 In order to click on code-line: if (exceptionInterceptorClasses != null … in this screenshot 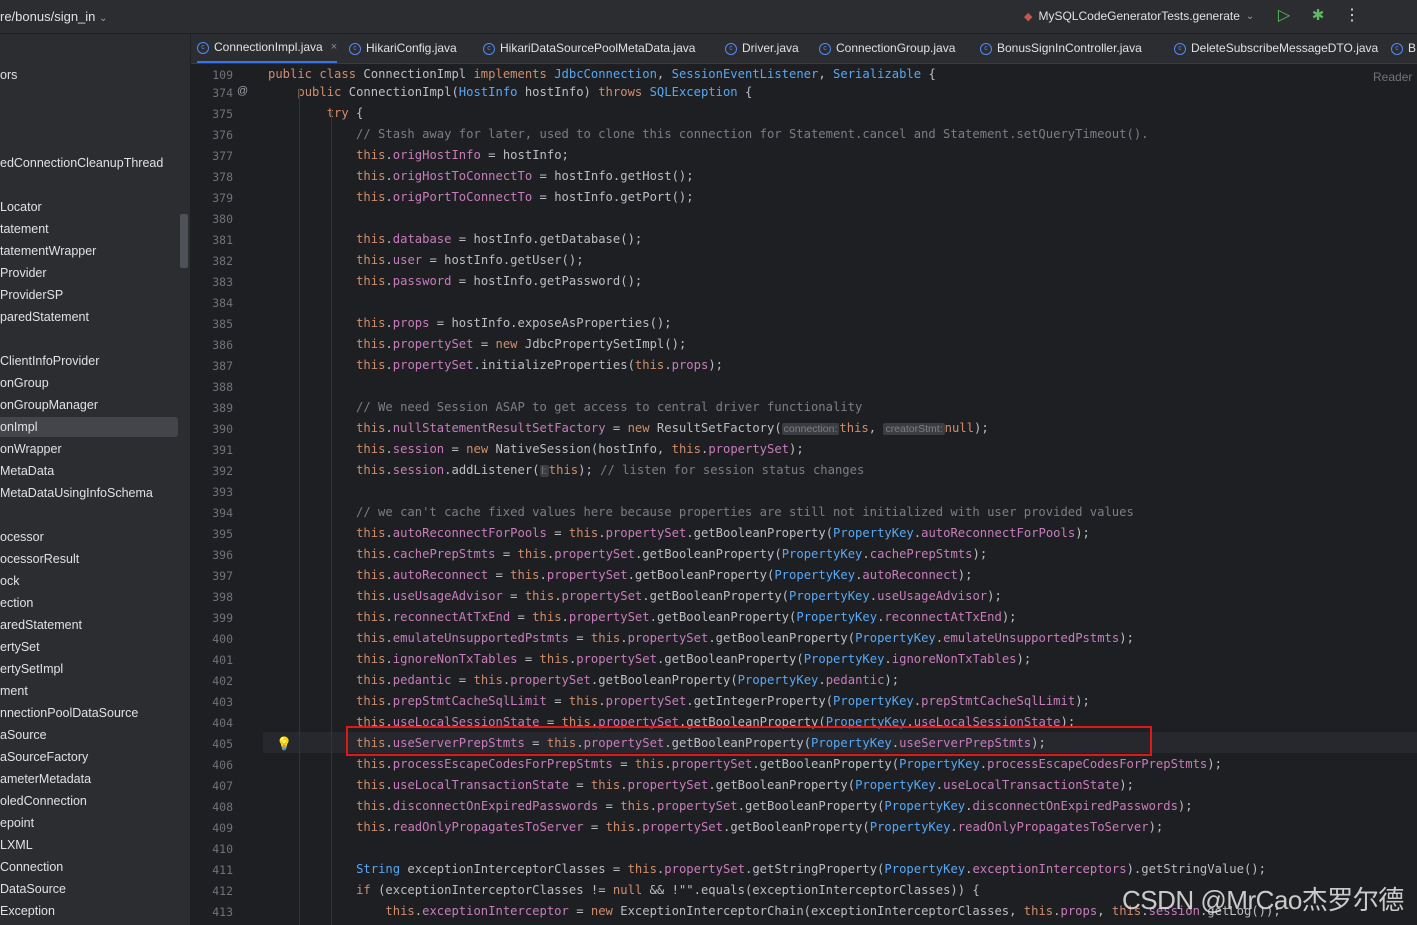, I will do `click(624, 890)`.